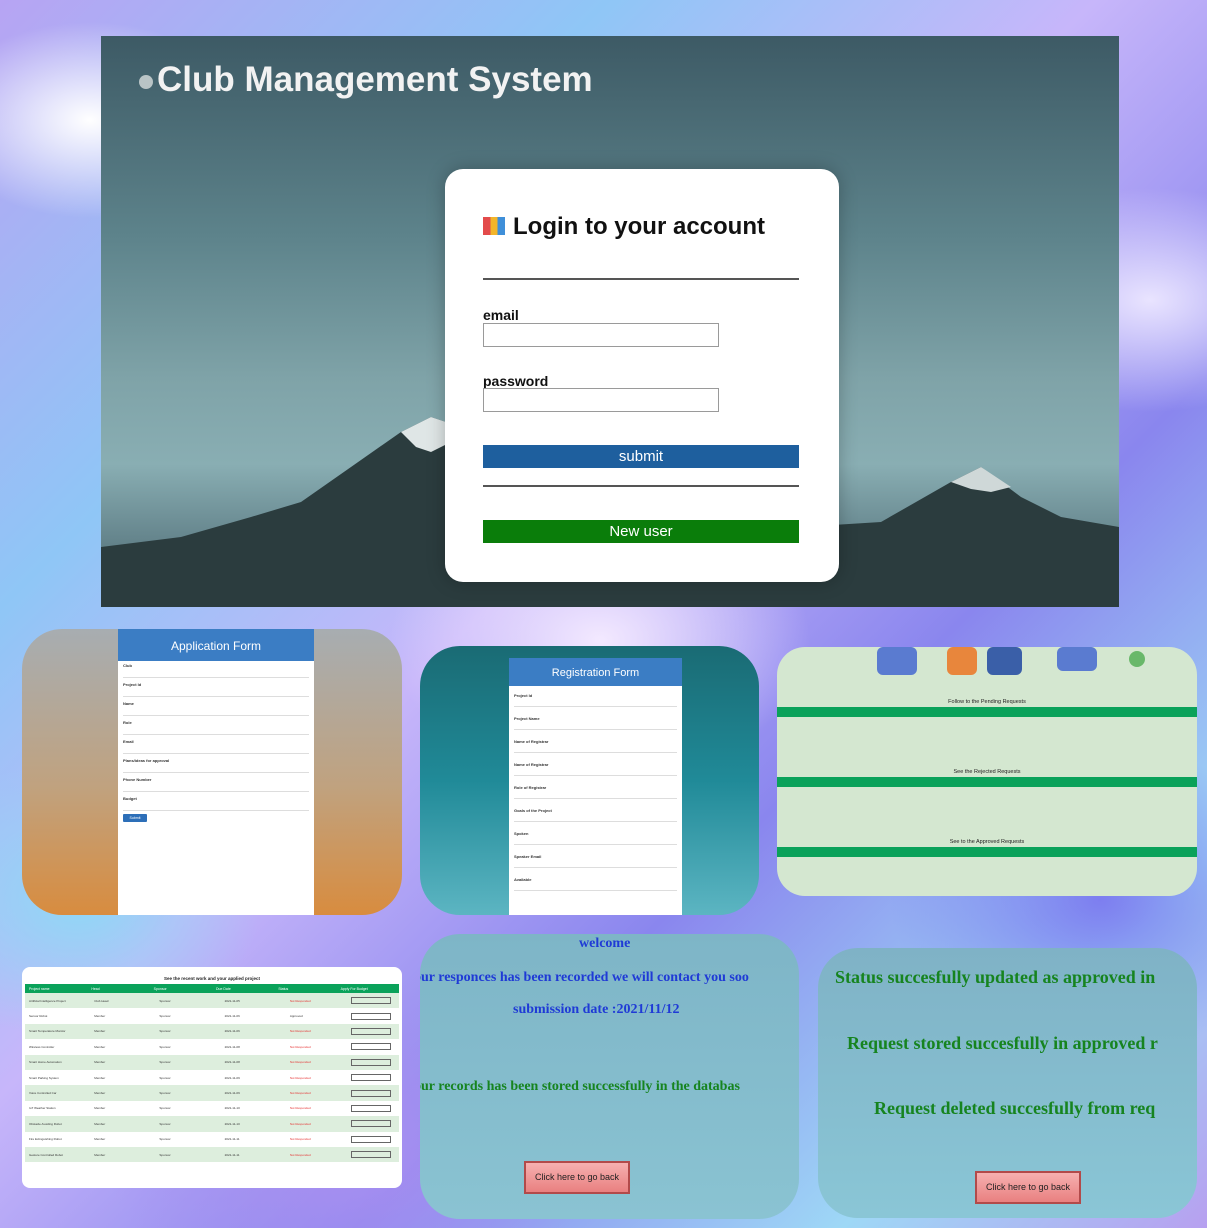 Image resolution: width=1207 pixels, height=1228 pixels. Describe the element at coordinates (601, 335) in the screenshot. I see `email-field` at that location.